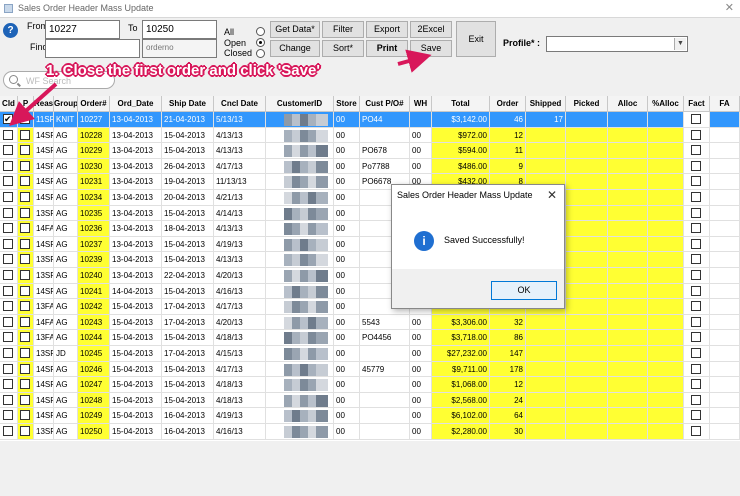 This screenshot has height=496, width=740. Describe the element at coordinates (136, 104) in the screenshot. I see `column-header: Ord_Date` at that location.